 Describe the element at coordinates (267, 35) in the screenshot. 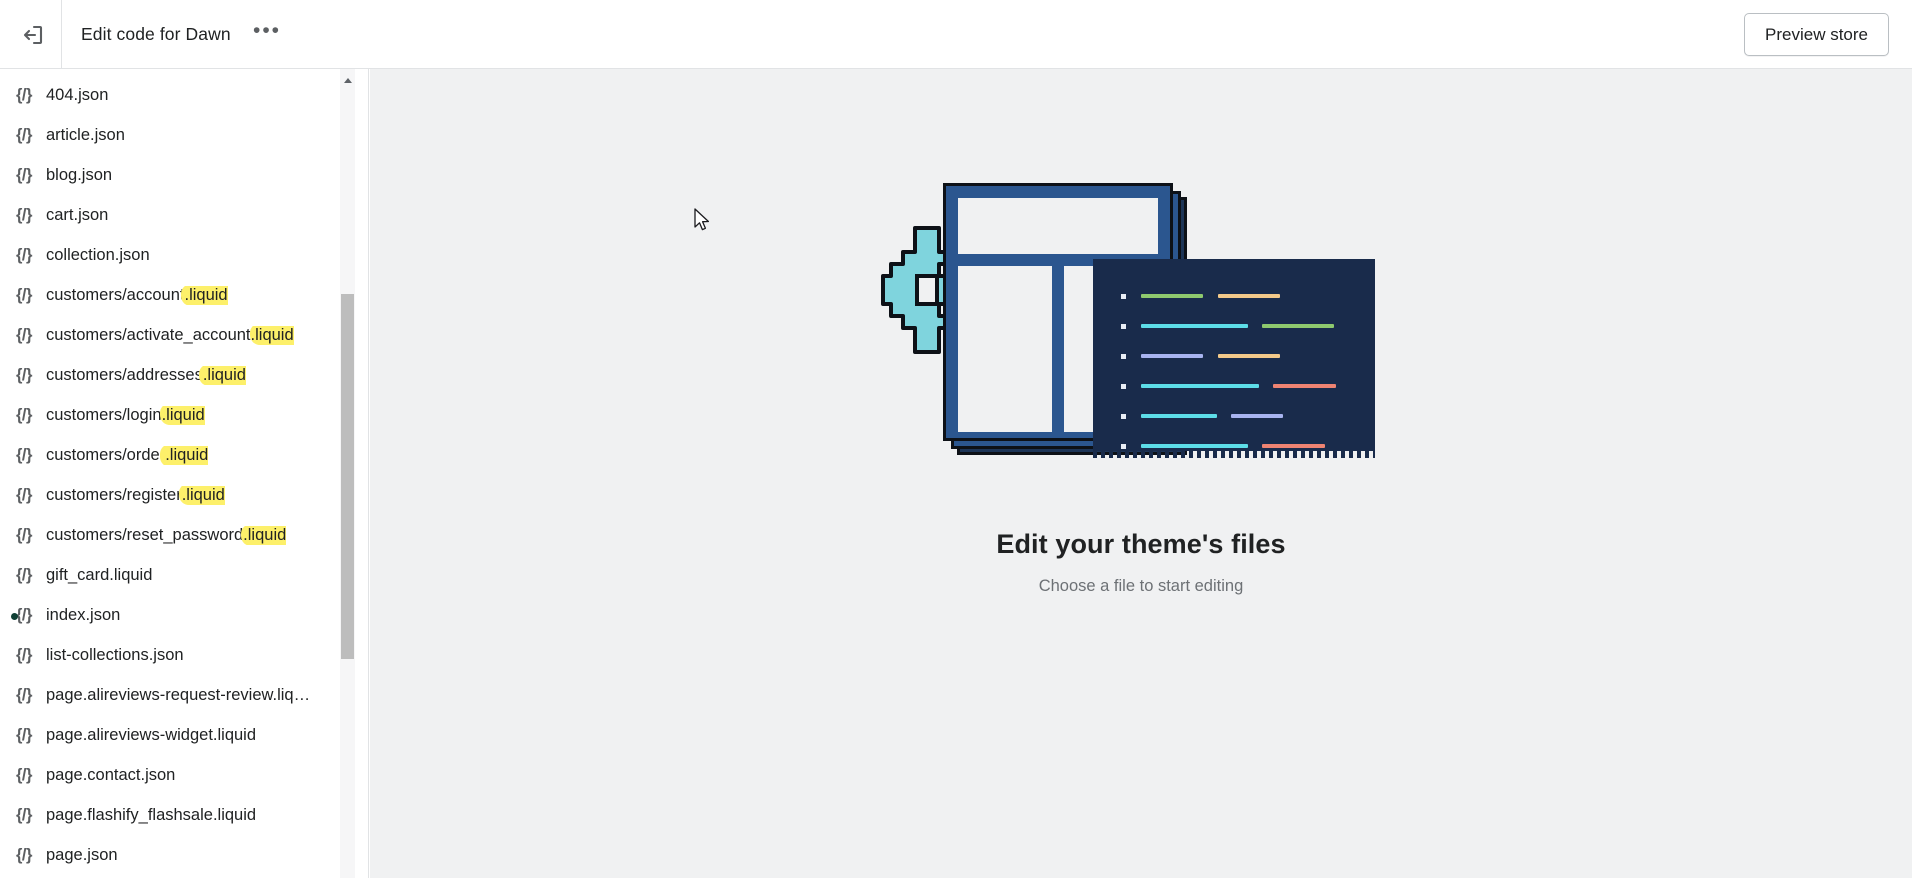

I see `more-actions-button: •••` at that location.